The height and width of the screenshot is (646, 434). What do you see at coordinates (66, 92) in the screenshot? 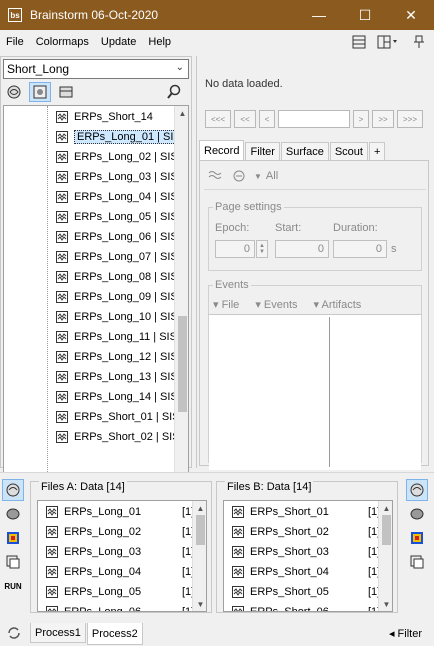
I see `condition-view-icon` at bounding box center [66, 92].